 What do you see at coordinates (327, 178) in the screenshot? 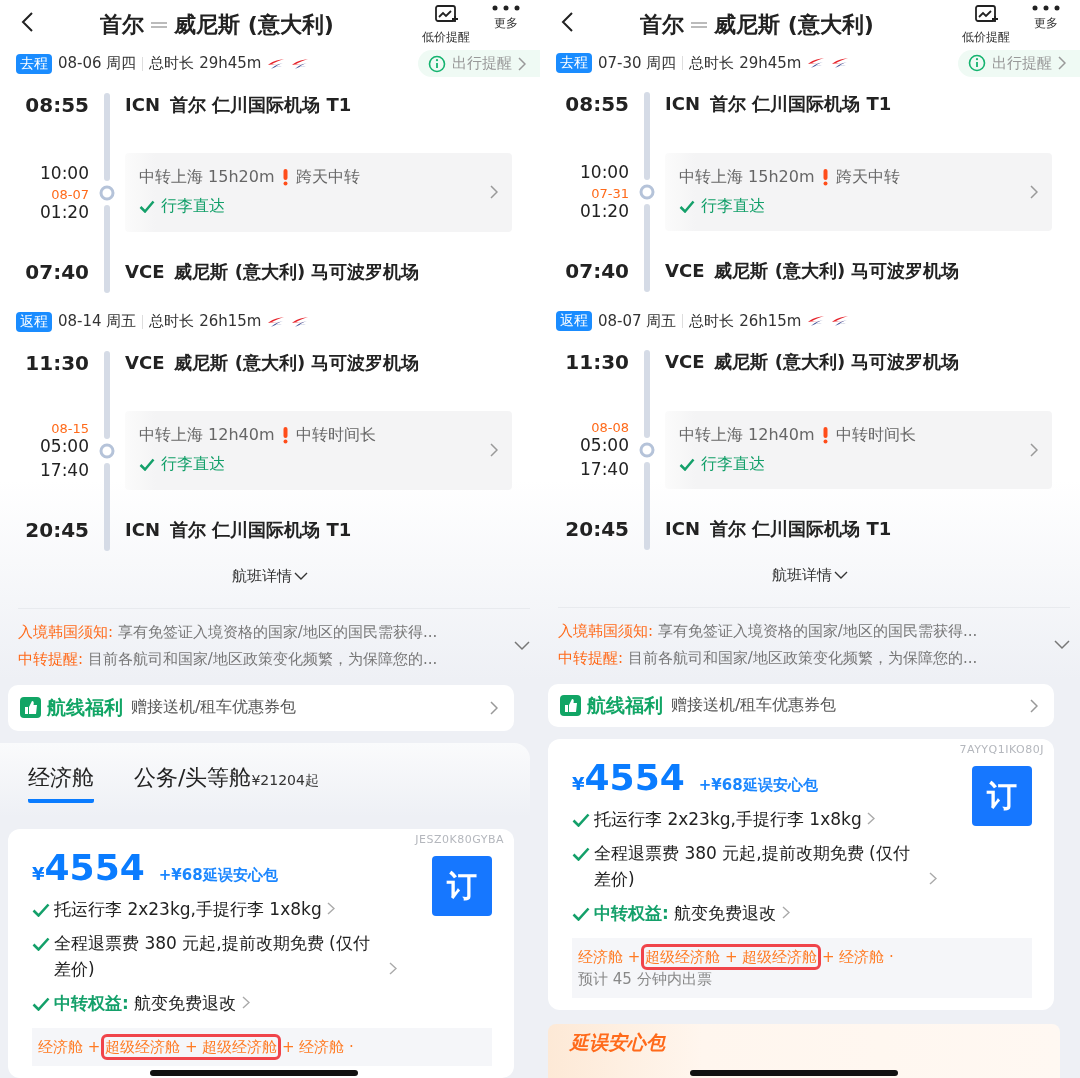
I see `transfer-warning: 跨天中转` at bounding box center [327, 178].